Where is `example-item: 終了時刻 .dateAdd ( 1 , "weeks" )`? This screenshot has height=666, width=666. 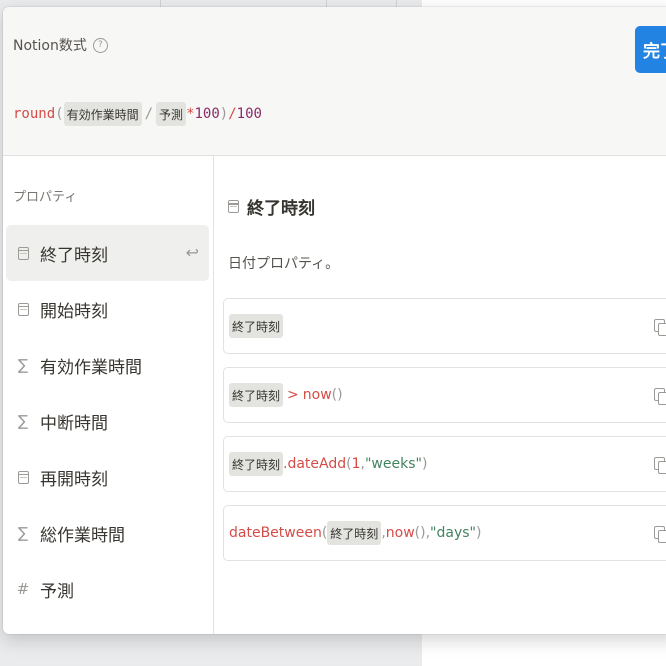 example-item: 終了時刻 .dateAdd ( 1 , "weeks" ) is located at coordinates (444, 464).